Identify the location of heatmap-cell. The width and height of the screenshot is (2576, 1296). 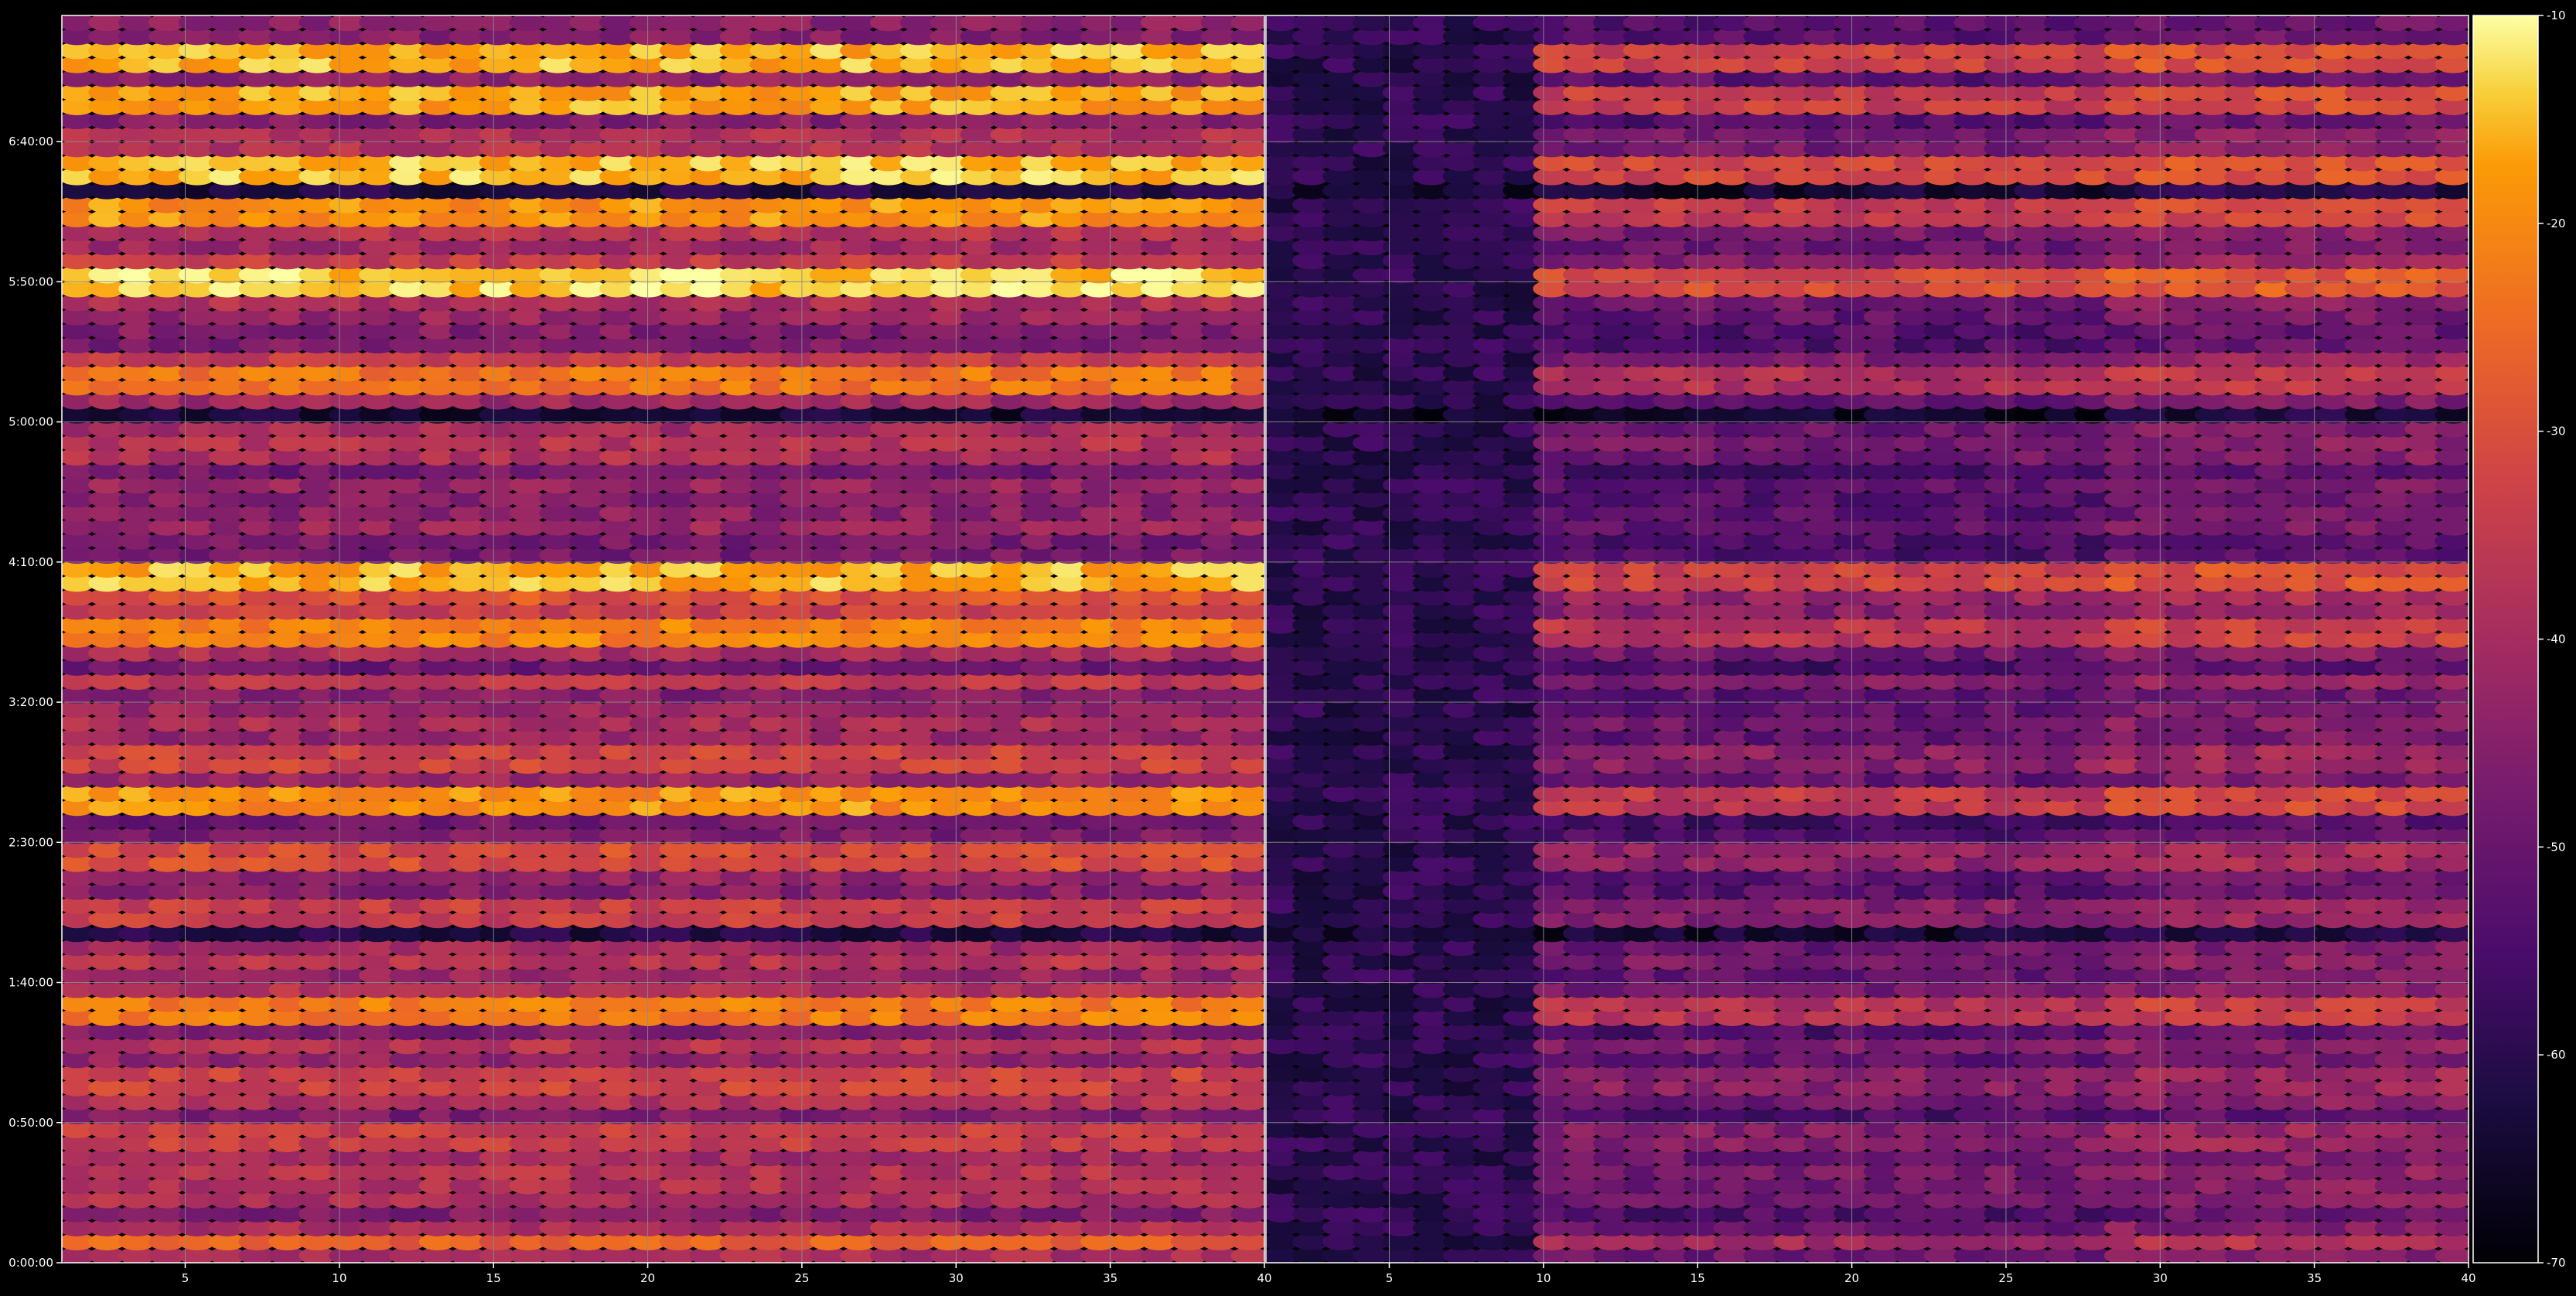
(1247, 23).